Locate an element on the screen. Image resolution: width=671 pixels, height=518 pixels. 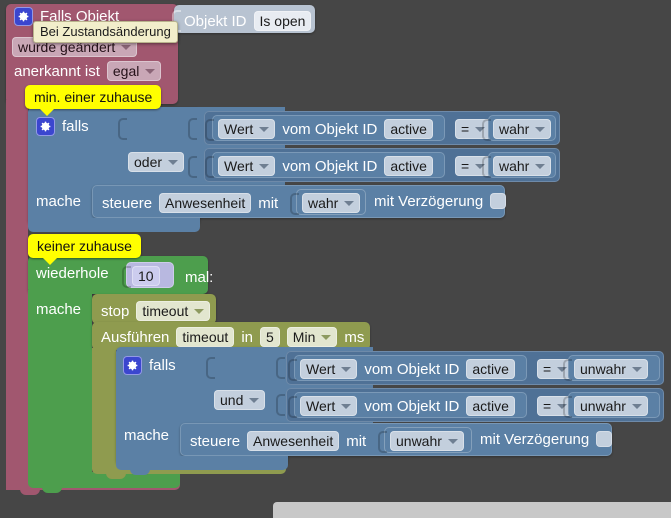
if-1-value-socket is located at coordinates (122, 129).